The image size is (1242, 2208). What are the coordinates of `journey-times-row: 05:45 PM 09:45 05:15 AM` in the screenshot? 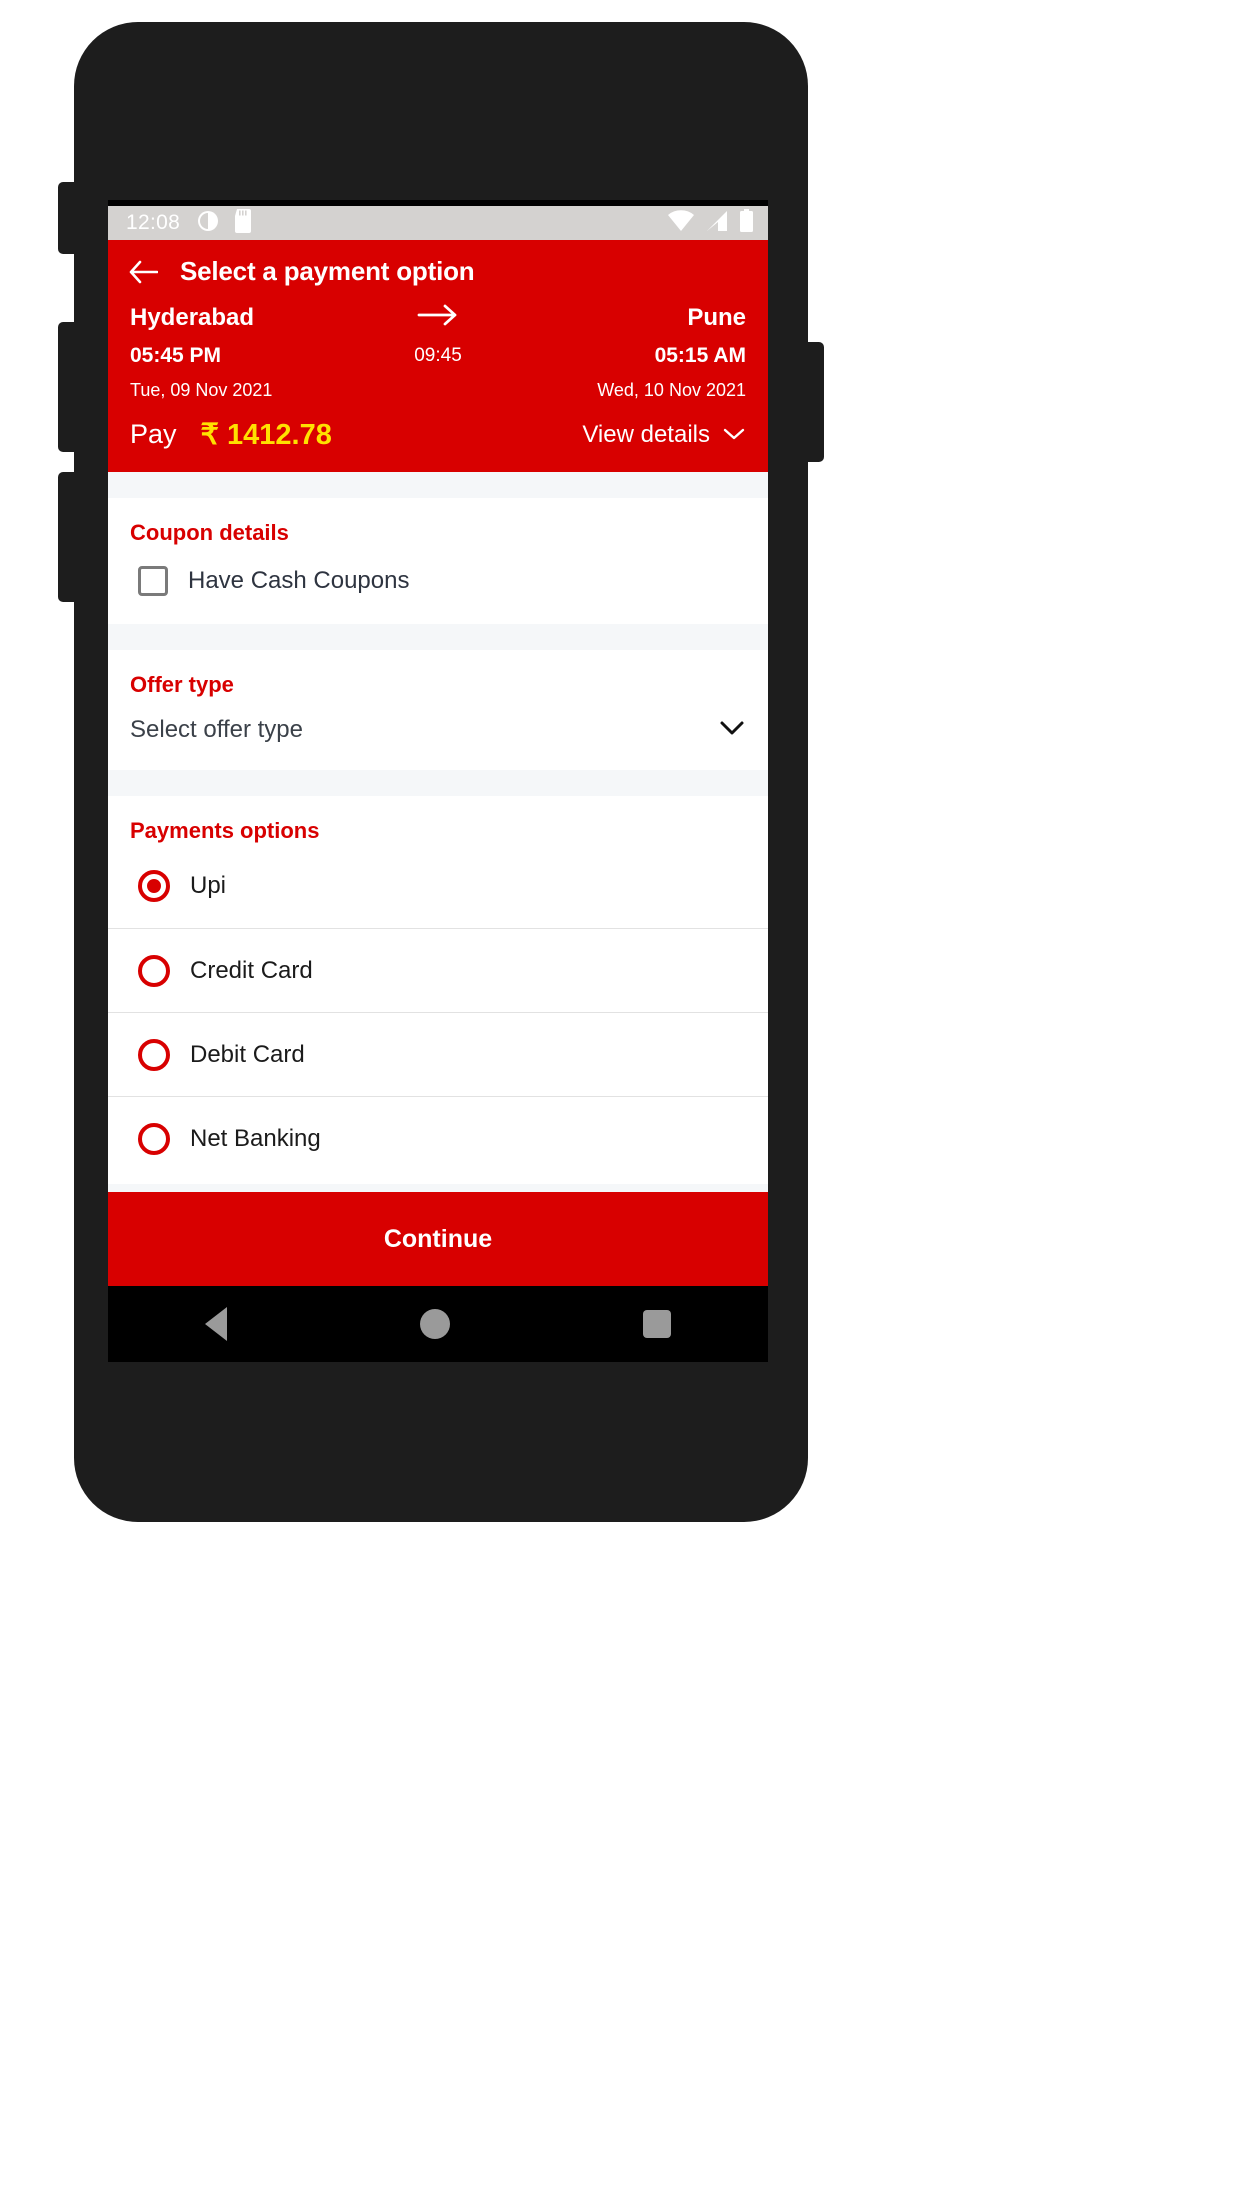 It's located at (438, 356).